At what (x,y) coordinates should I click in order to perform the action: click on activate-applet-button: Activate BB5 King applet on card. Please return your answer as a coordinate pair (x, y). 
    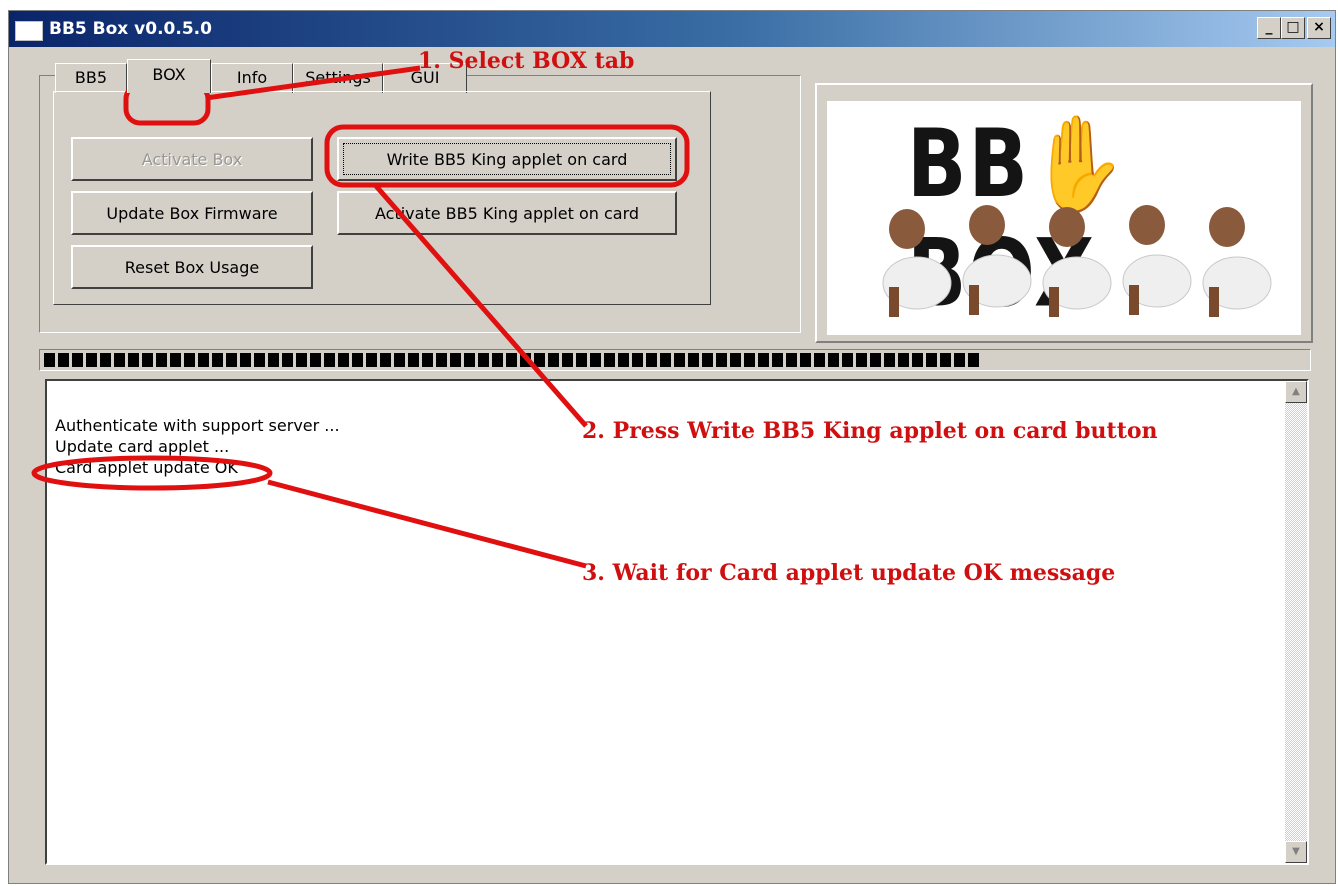
    Looking at the image, I should click on (507, 213).